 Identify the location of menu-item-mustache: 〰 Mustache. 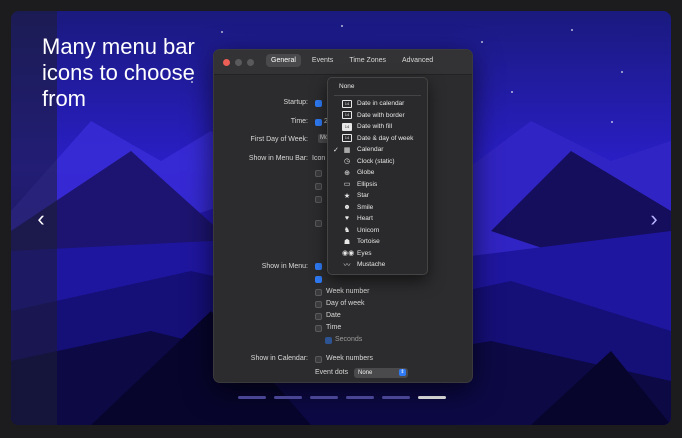
(377, 264).